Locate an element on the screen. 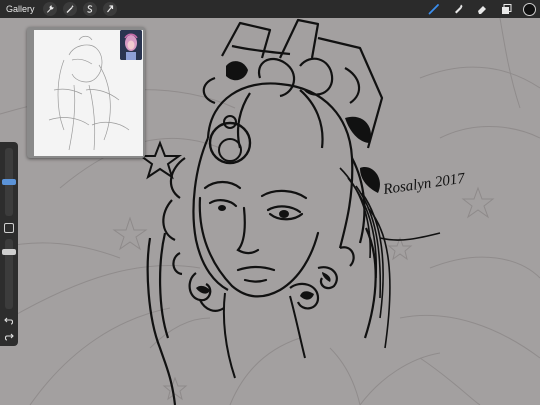 This screenshot has height=405, width=540. top-toolbar: Gallery is located at coordinates (270, 9).